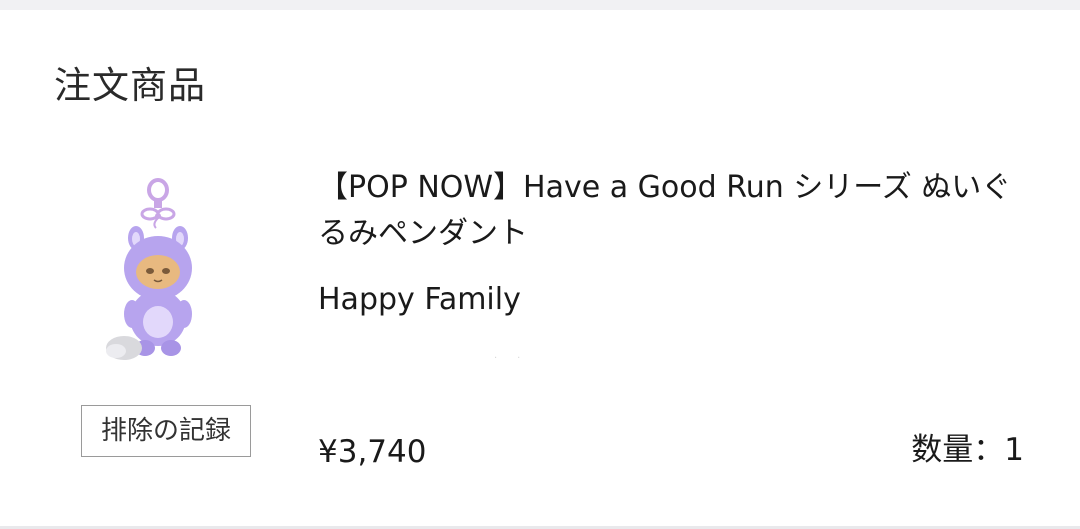 The image size is (1080, 529). What do you see at coordinates (942, 450) in the screenshot?
I see `quantity-label: 数量` at bounding box center [942, 450].